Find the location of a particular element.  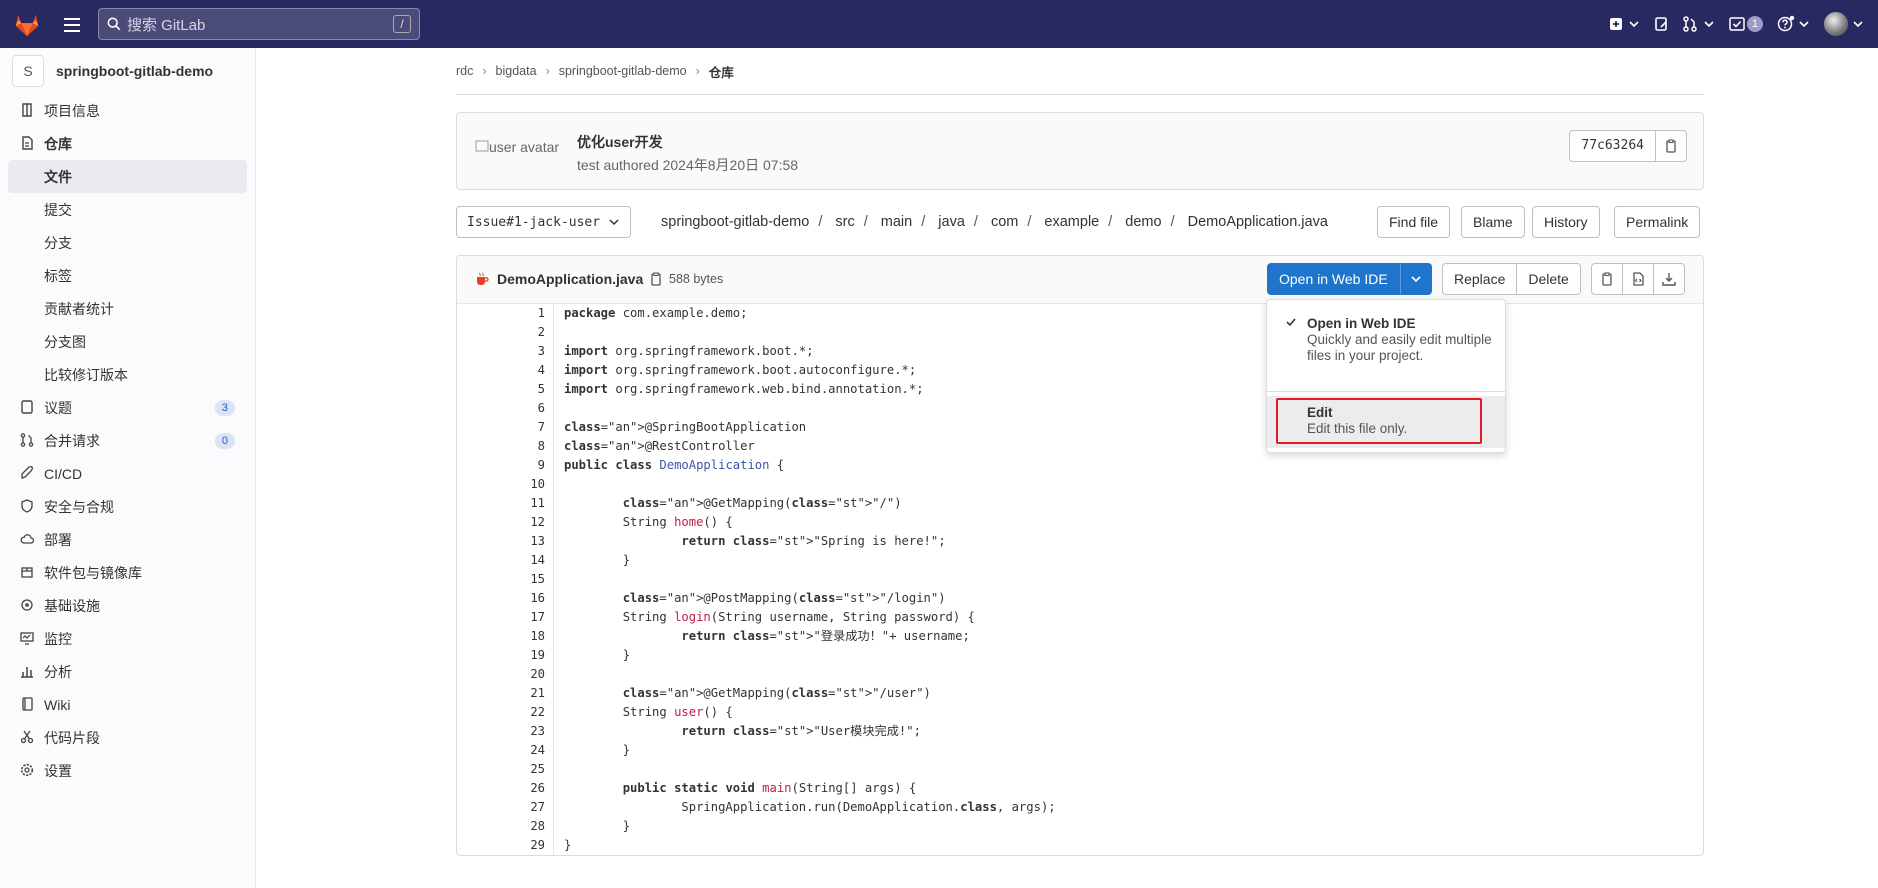

web-ide-dropdown-toggle is located at coordinates (1415, 279).